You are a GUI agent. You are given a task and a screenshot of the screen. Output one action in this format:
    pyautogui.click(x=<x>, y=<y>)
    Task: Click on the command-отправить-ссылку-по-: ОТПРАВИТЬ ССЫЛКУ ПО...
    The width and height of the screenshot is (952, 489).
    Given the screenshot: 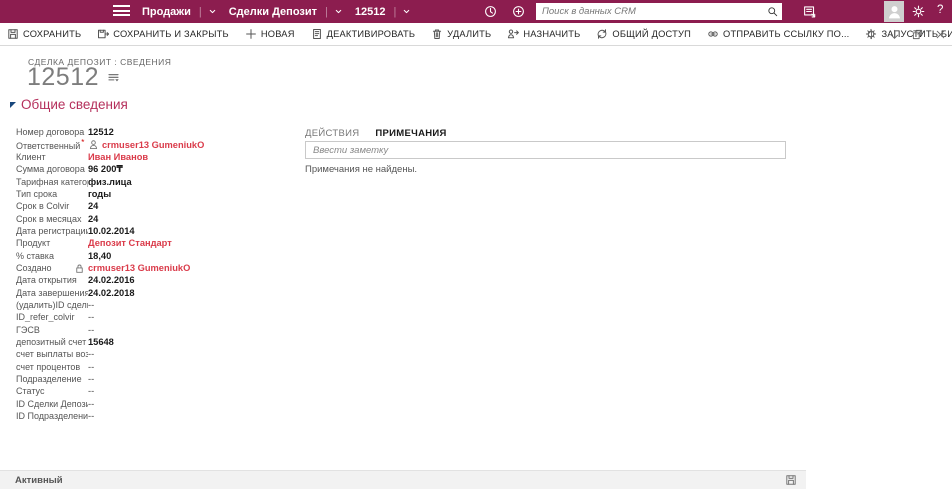 What is the action you would take?
    pyautogui.click(x=778, y=34)
    